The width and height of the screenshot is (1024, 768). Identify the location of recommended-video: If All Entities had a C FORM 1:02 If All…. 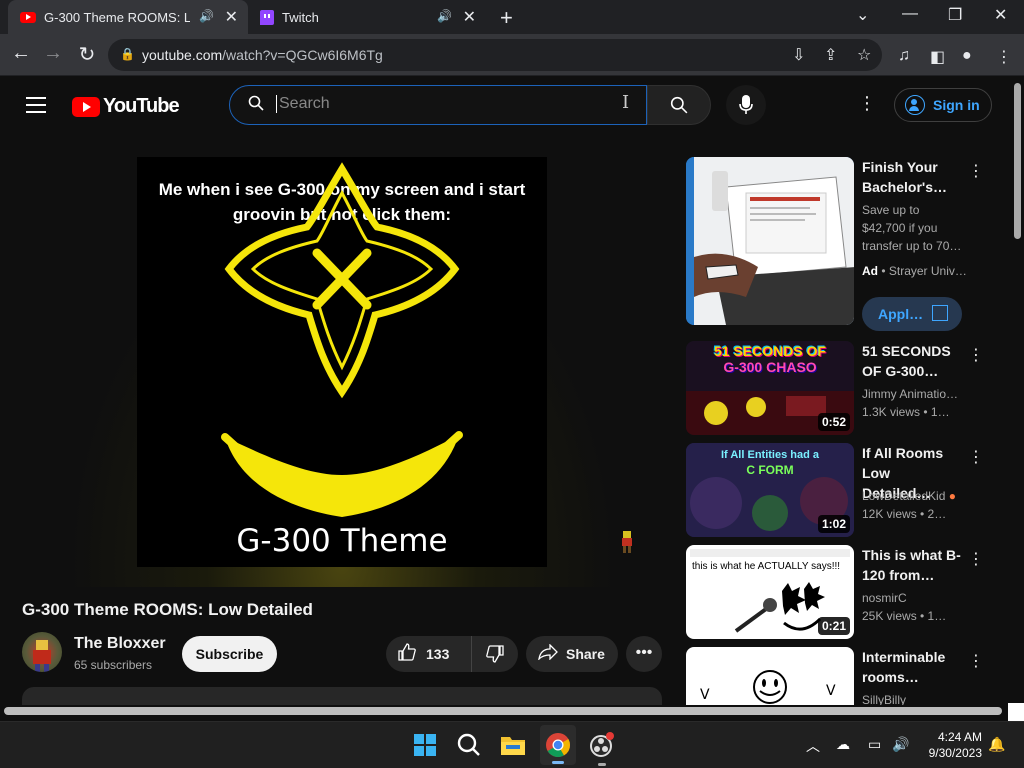
(841, 491).